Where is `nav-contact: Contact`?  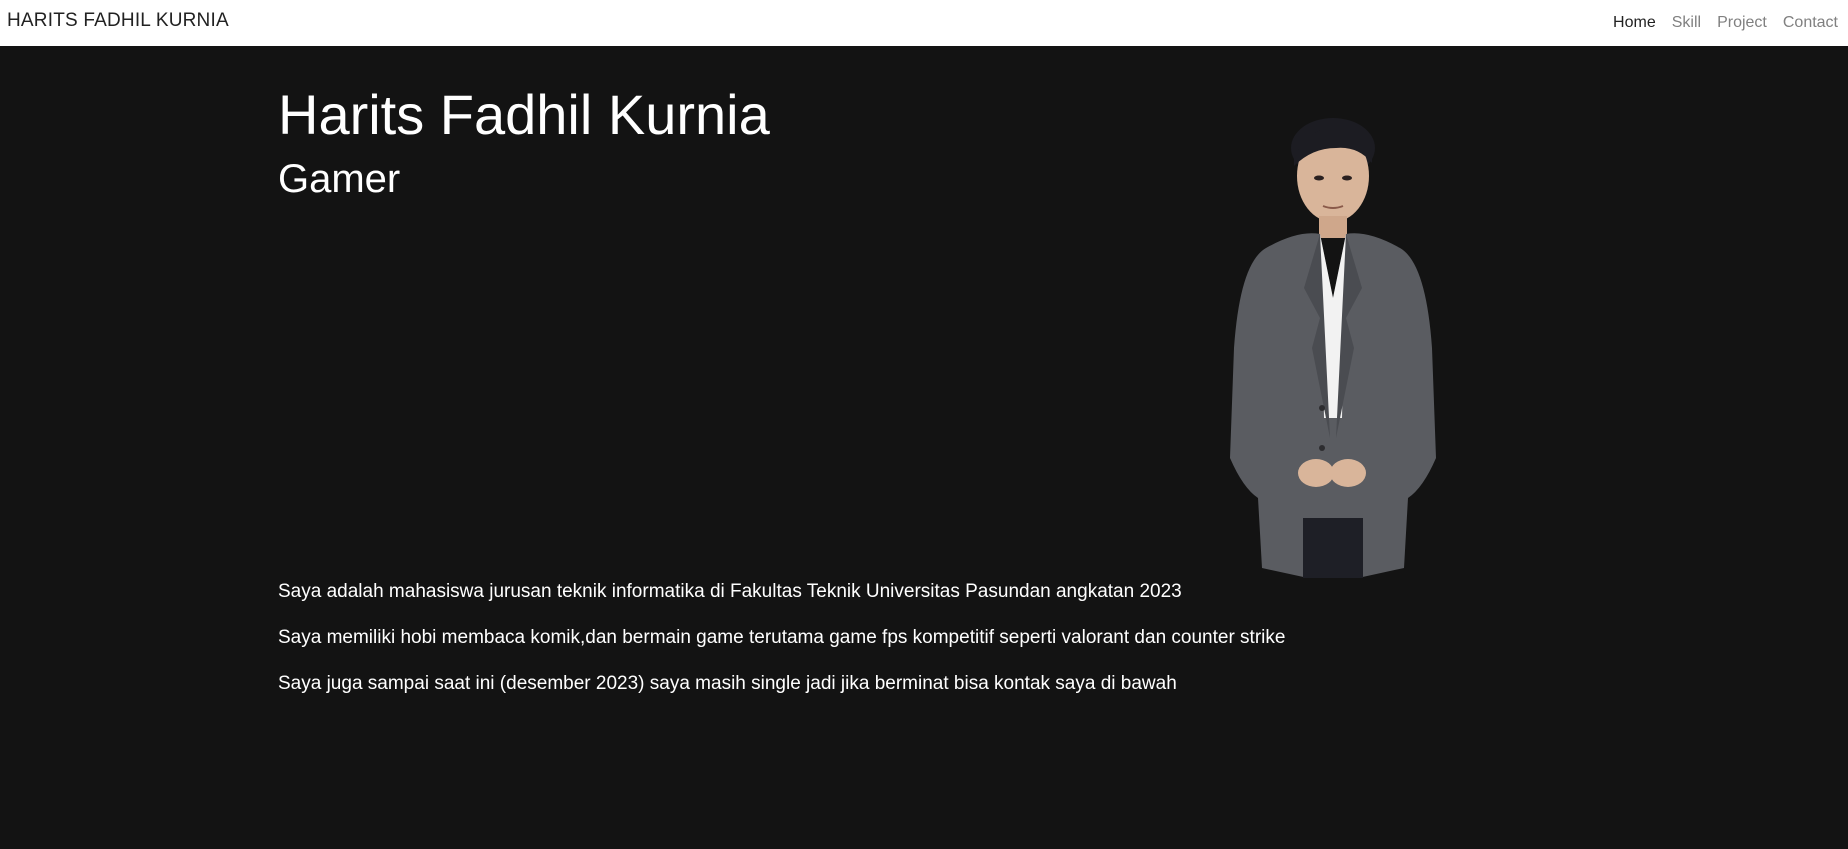
nav-contact: Contact is located at coordinates (1810, 23).